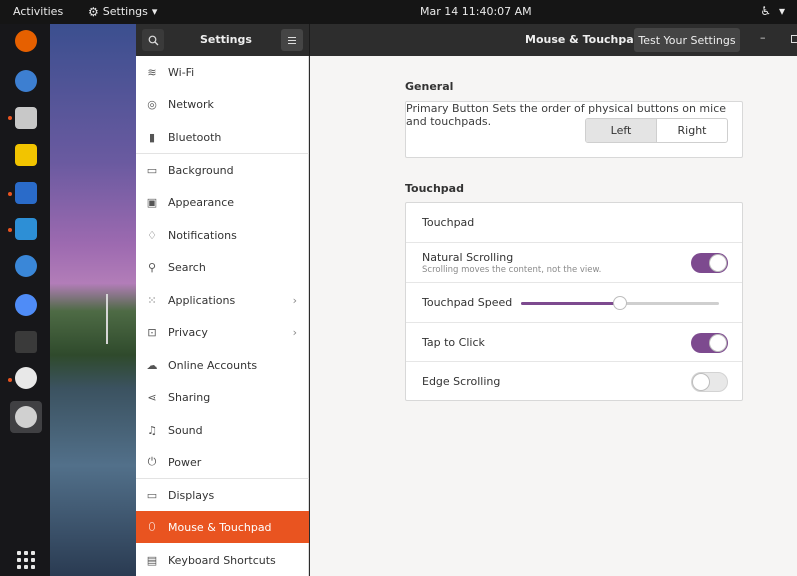  I want to click on desktop-wallpaper, so click(93, 300).